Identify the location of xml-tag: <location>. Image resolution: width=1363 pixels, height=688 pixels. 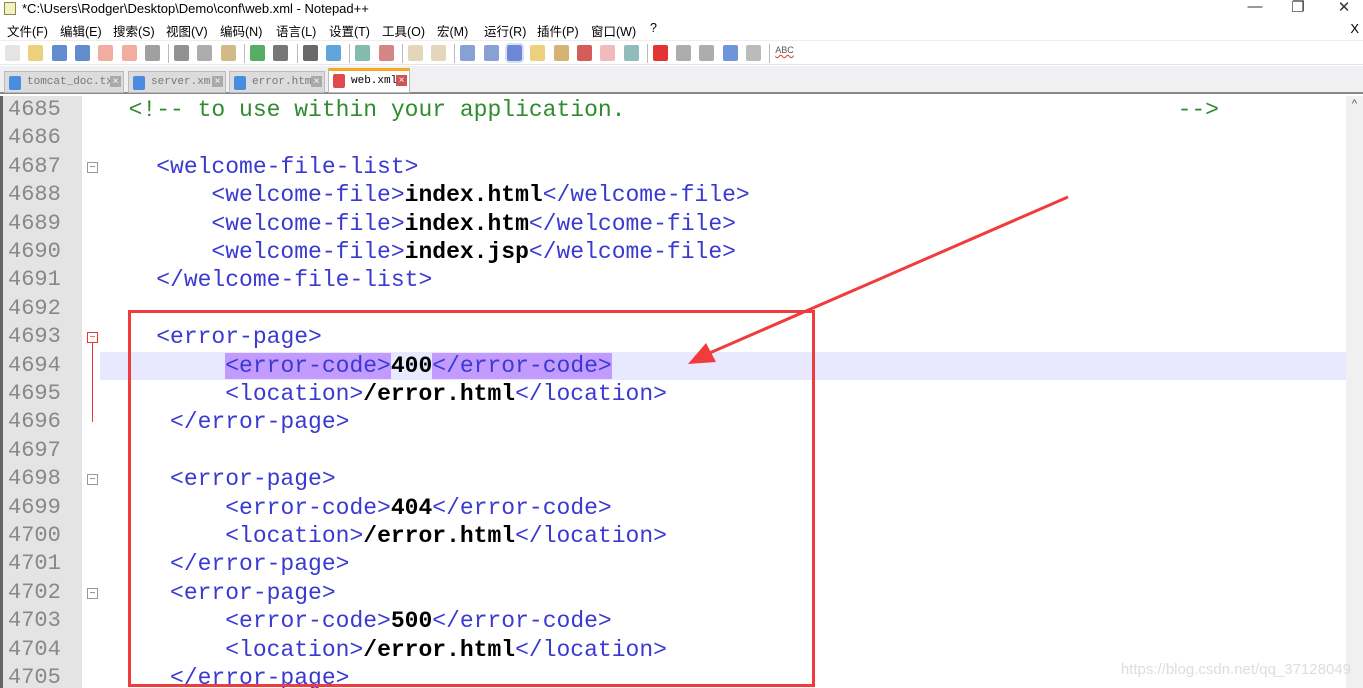
(294, 394).